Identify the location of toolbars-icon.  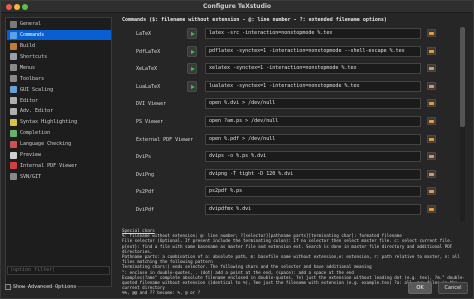
(13, 79).